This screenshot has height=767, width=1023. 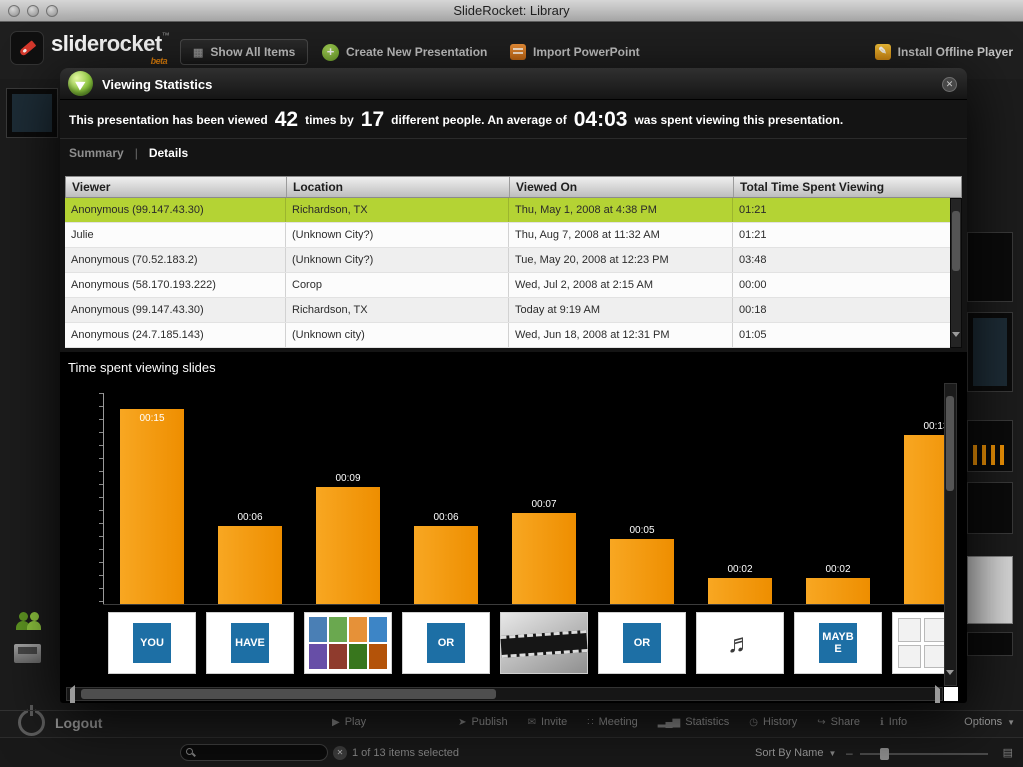 I want to click on cell-time: 01:21, so click(x=753, y=210).